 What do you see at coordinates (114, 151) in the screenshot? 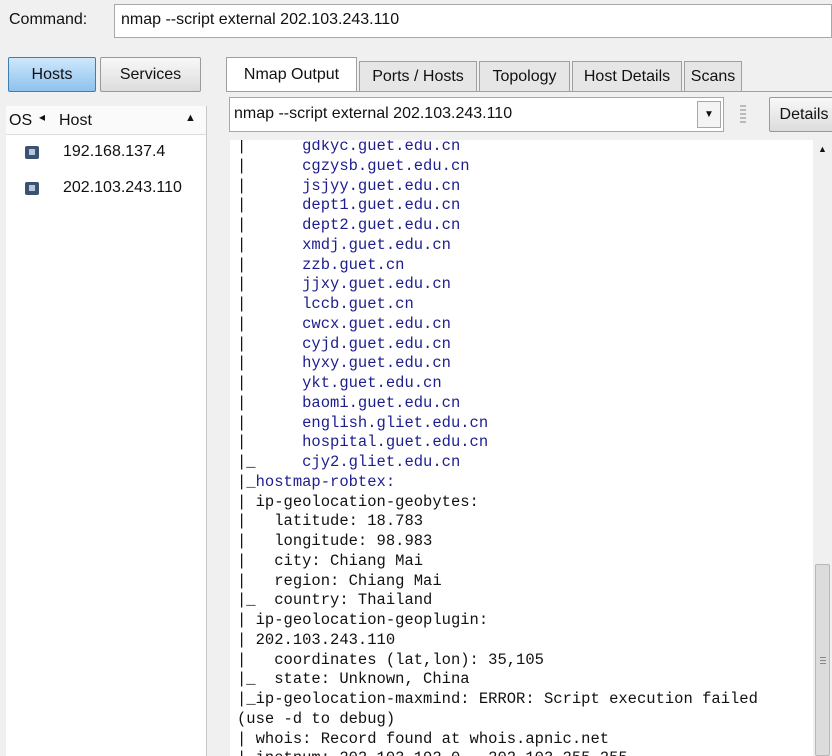
I see `host-address: 192.168.137.4` at bounding box center [114, 151].